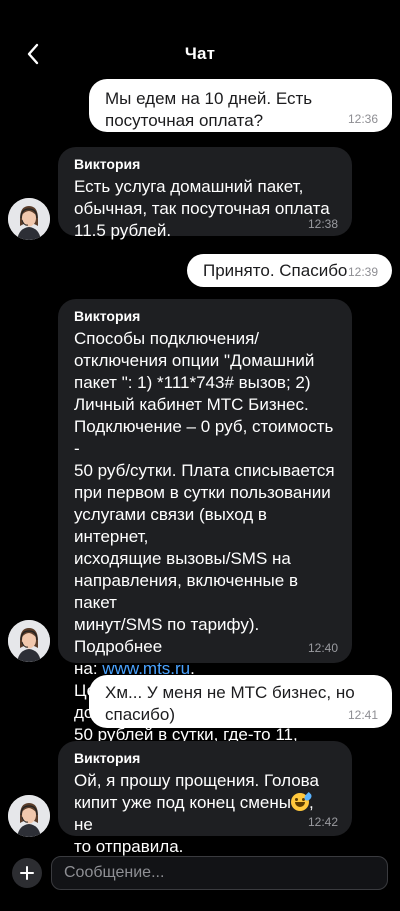 The height and width of the screenshot is (911, 400). Describe the element at coordinates (362, 715) in the screenshot. I see `message-time: 12:41` at that location.